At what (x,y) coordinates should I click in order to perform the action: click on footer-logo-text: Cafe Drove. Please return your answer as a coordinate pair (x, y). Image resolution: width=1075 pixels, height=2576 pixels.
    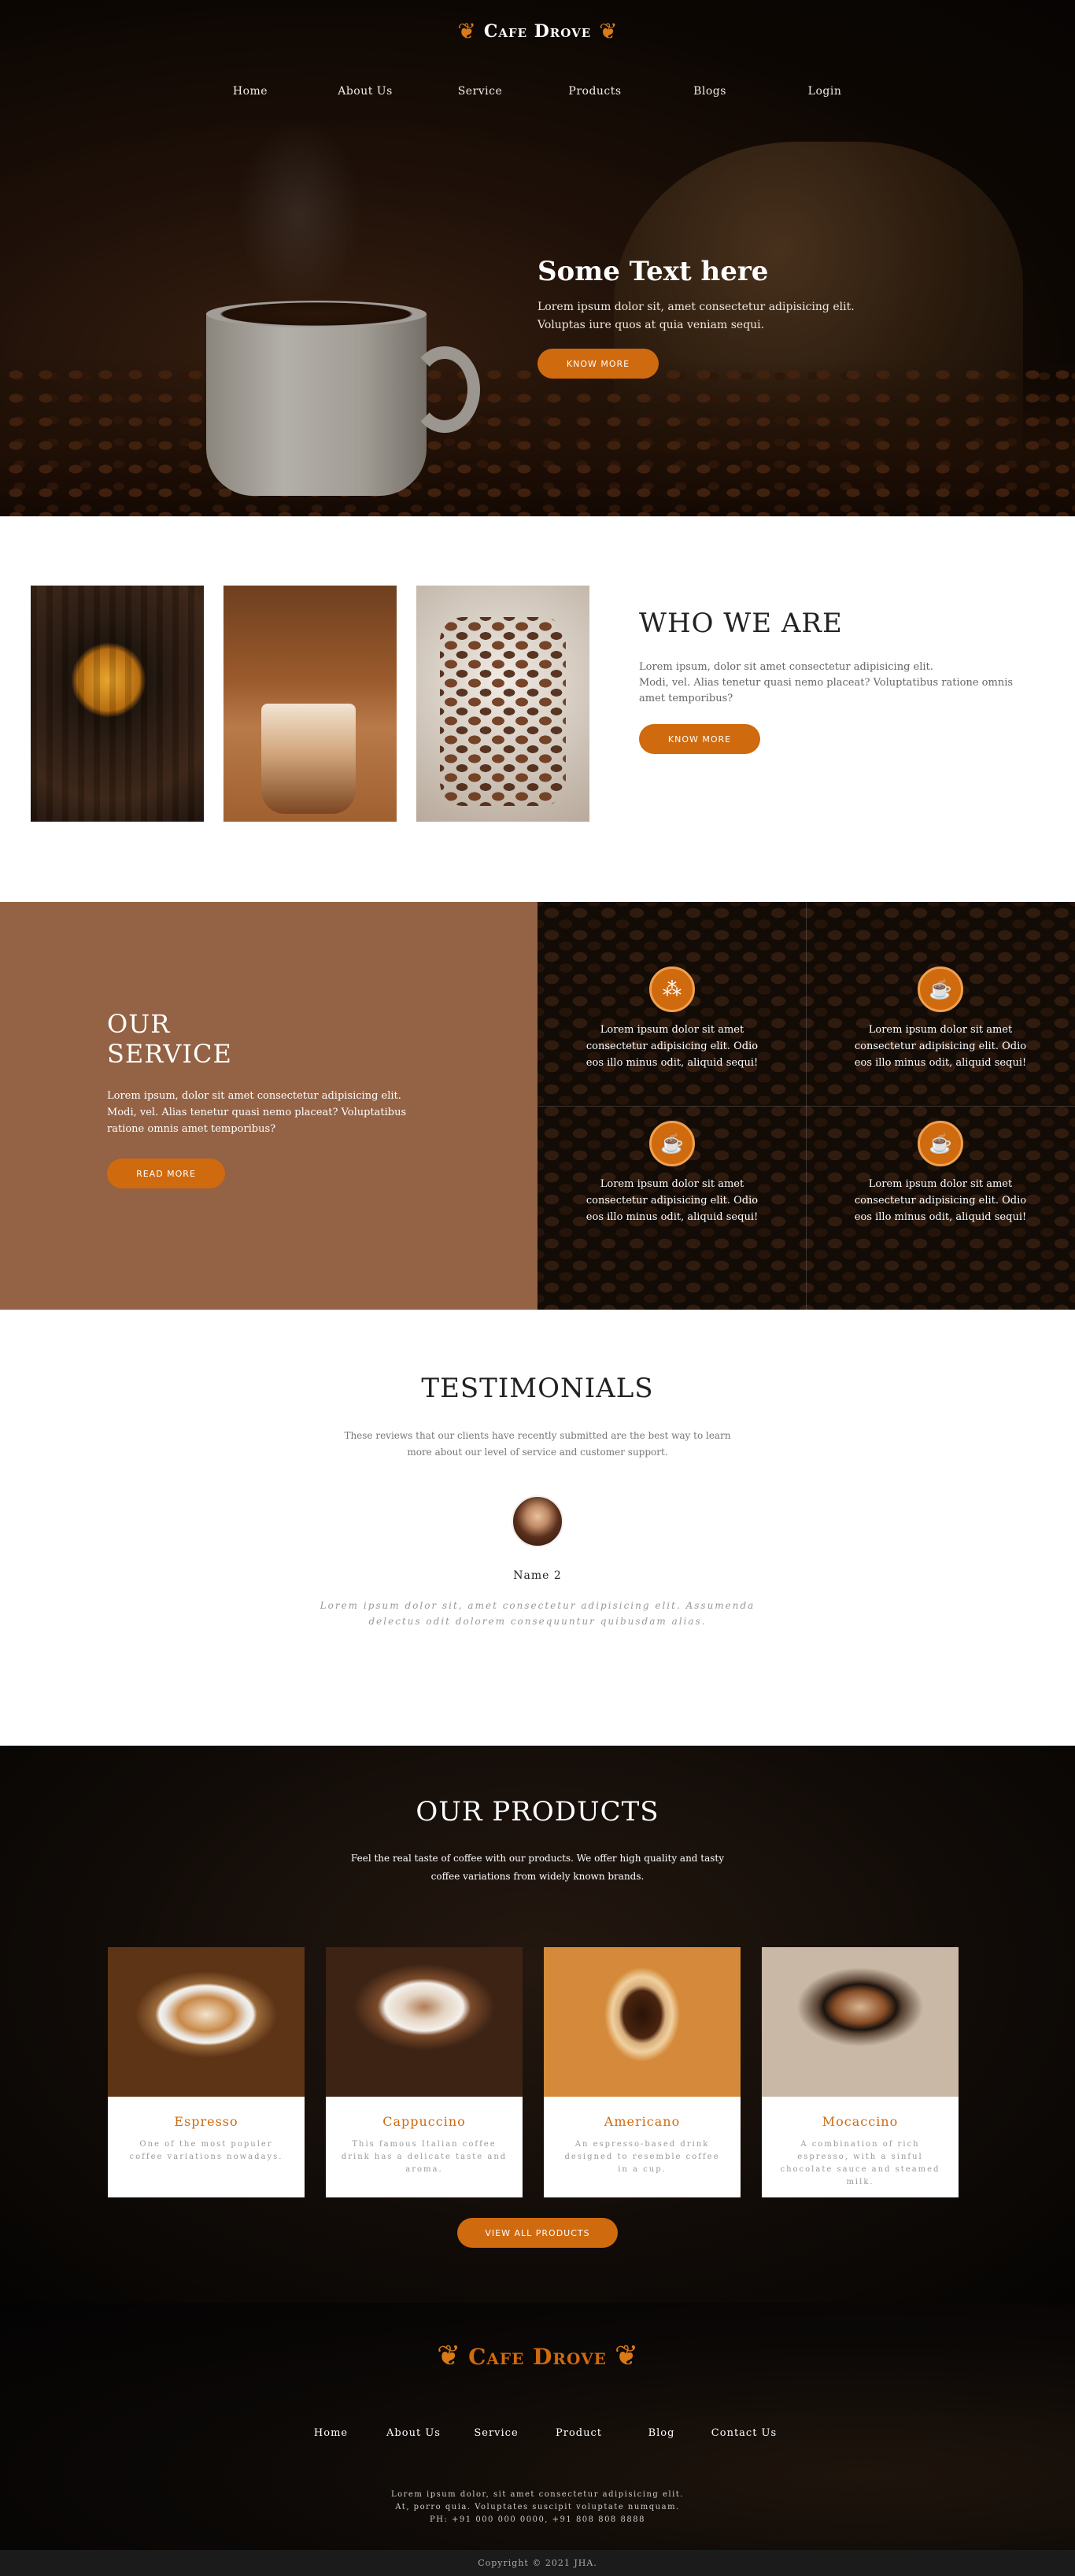
    Looking at the image, I should click on (537, 2356).